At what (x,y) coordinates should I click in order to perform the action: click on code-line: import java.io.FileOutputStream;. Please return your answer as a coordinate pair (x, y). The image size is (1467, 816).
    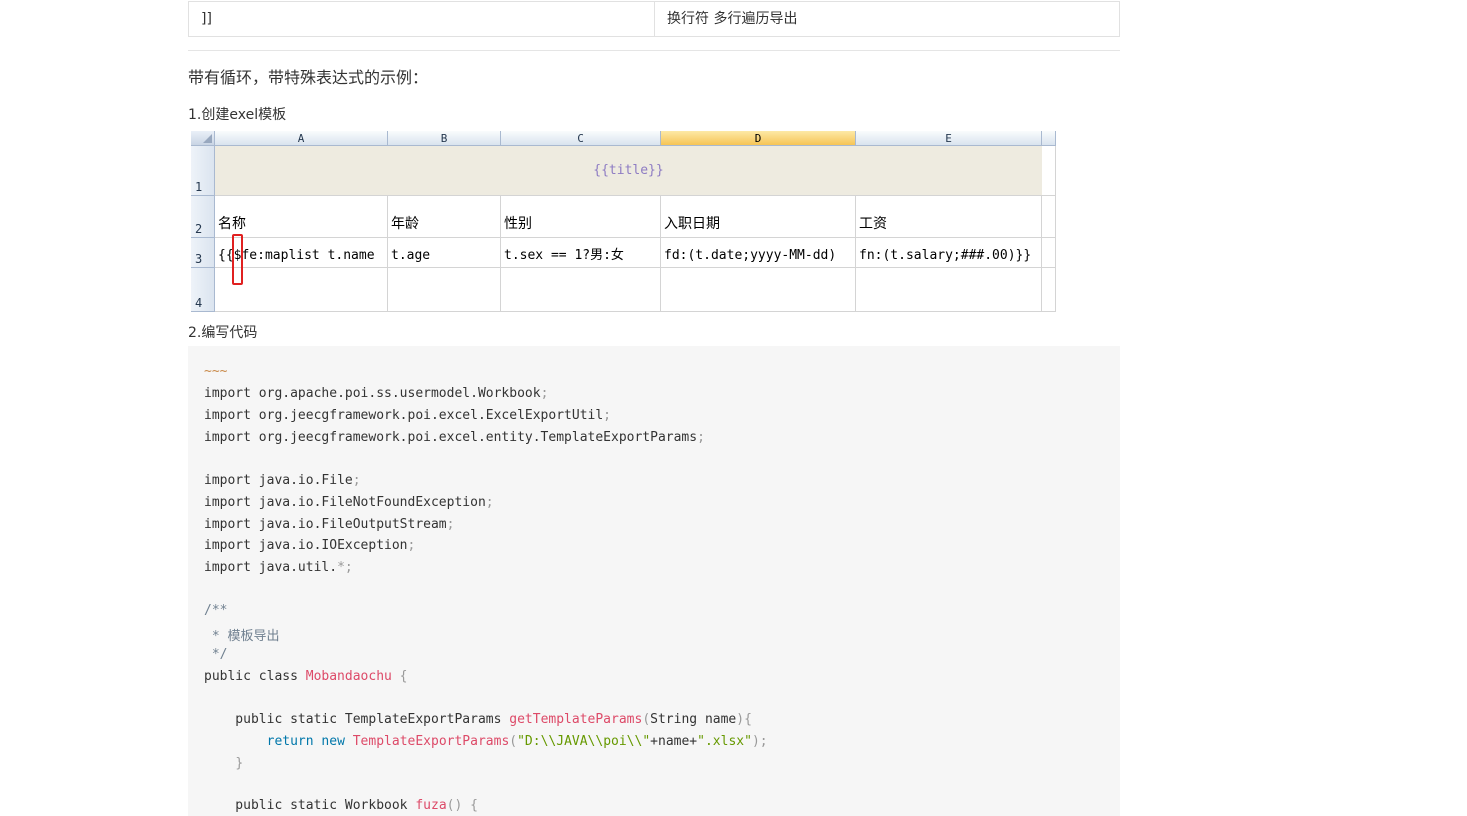
    Looking at the image, I should click on (329, 524).